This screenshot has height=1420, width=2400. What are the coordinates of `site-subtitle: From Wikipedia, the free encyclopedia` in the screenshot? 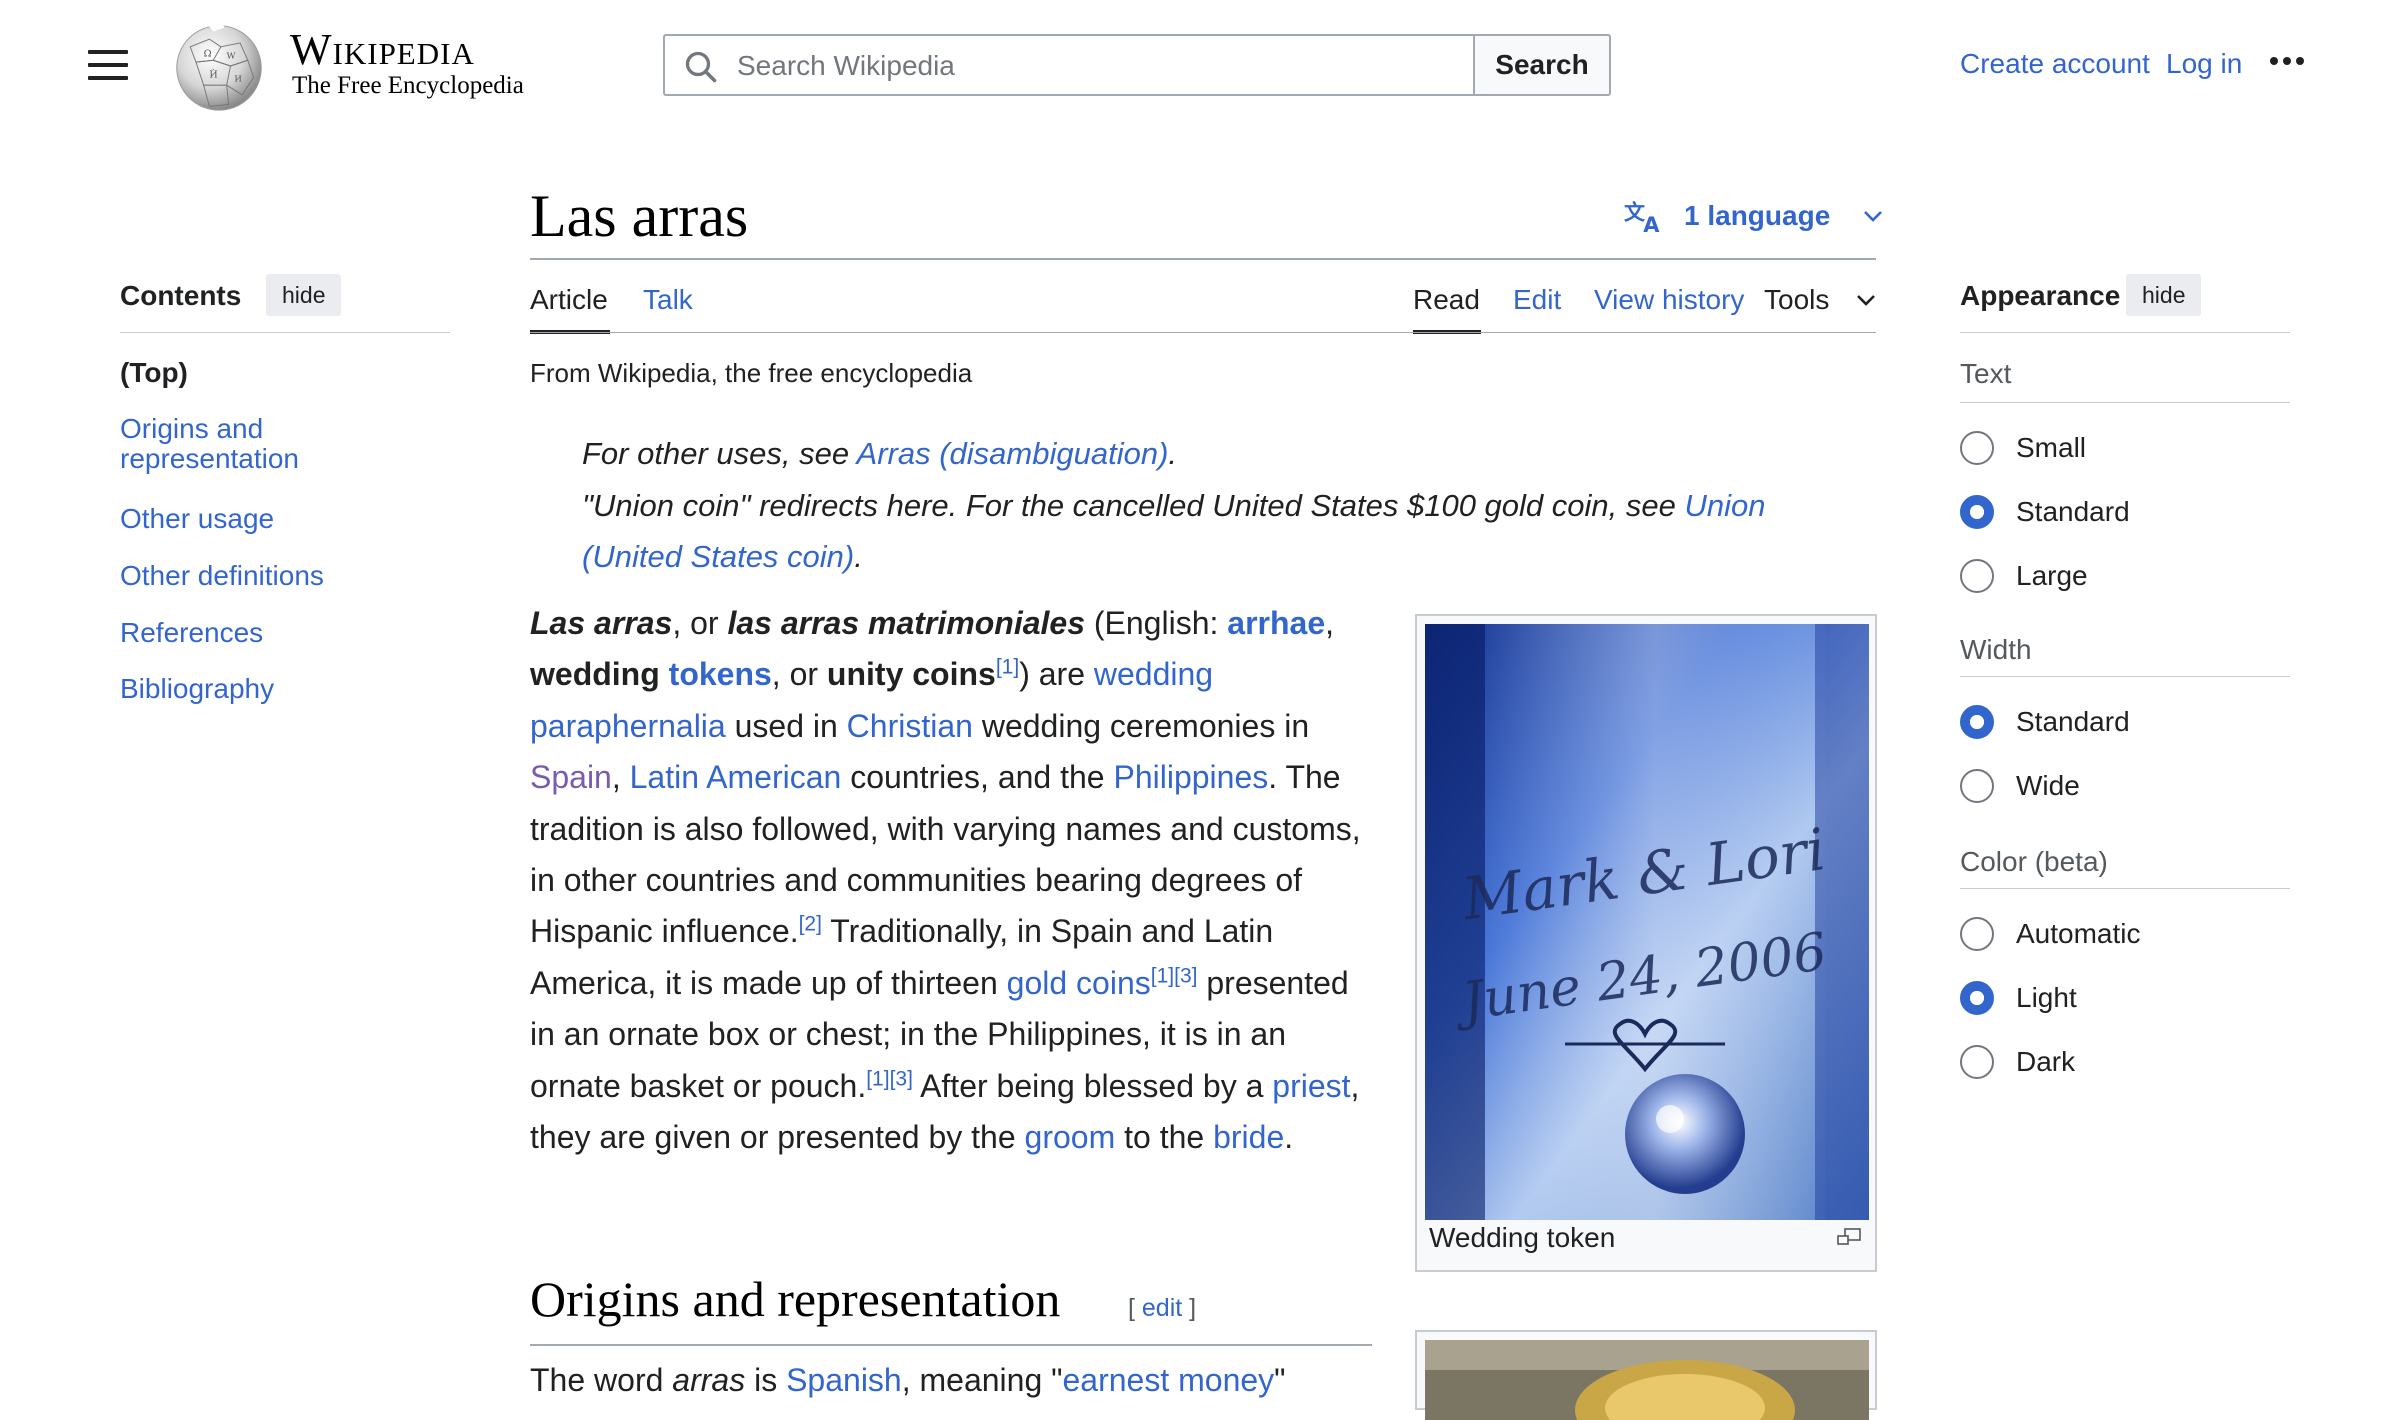 It's located at (751, 373).